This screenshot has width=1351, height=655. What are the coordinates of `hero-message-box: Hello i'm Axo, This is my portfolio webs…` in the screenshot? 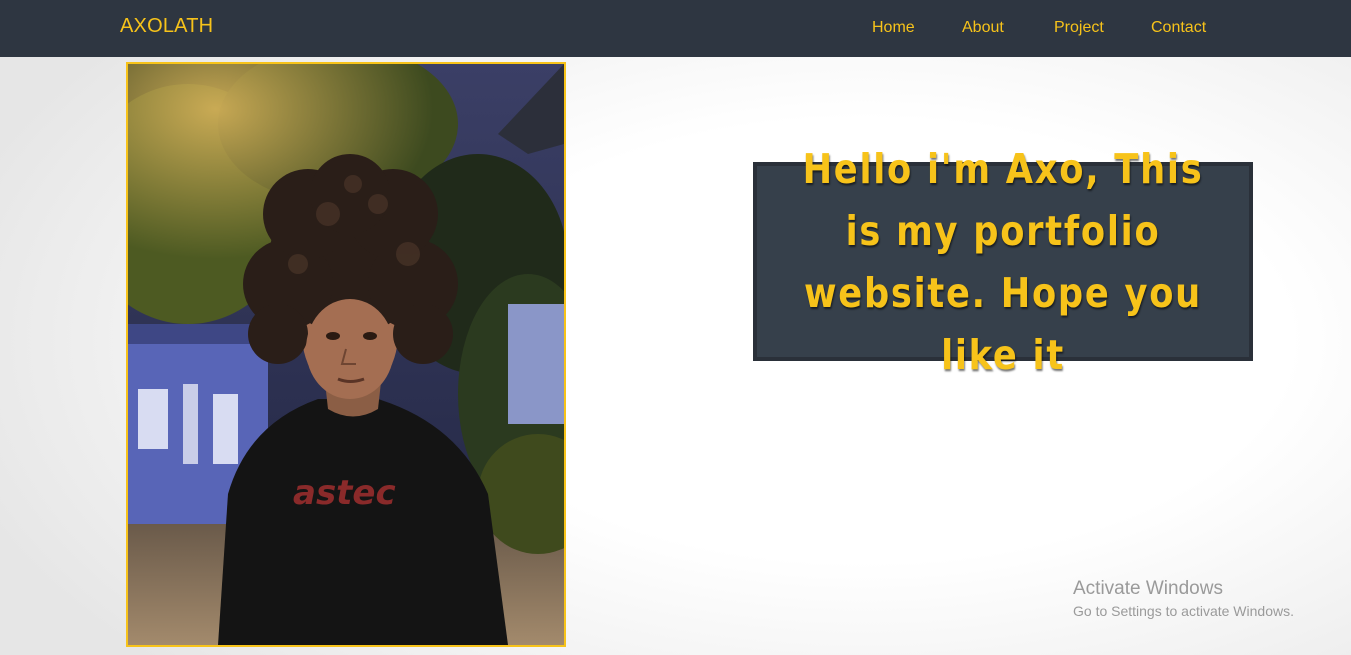 It's located at (1003, 262).